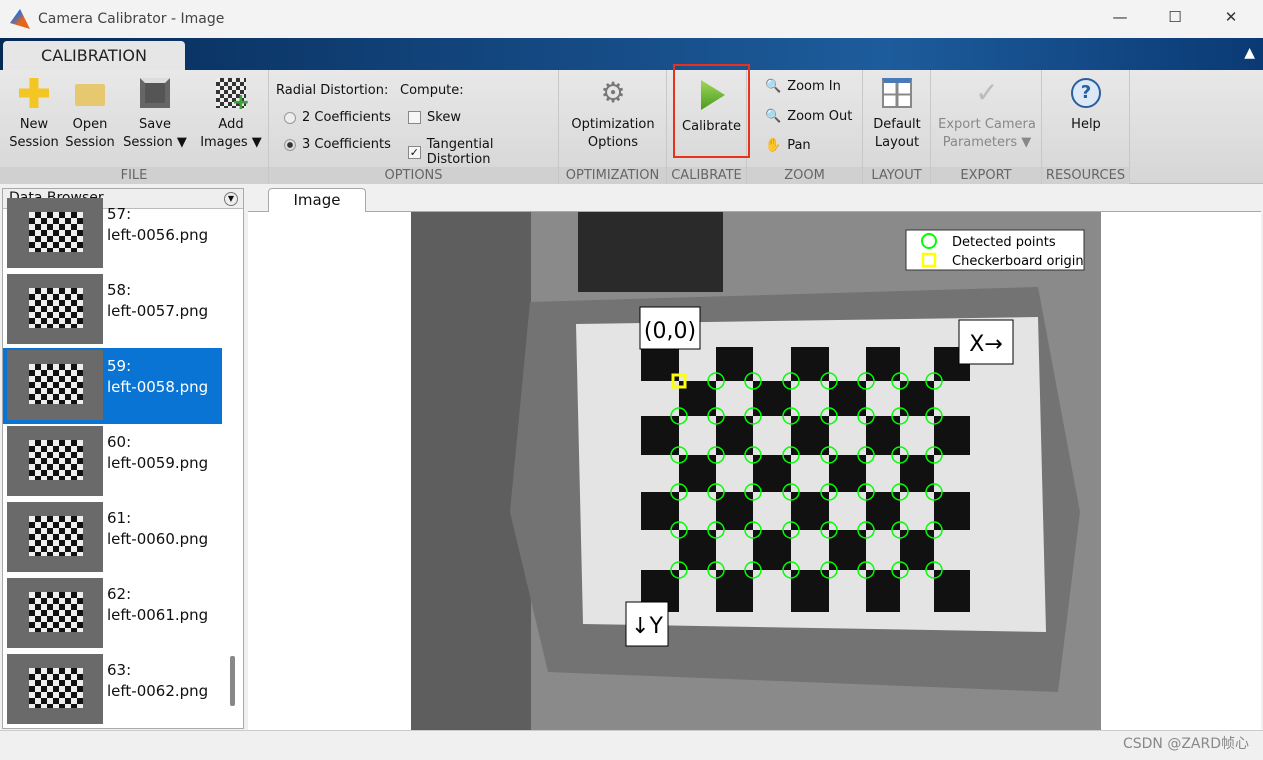  I want to click on group-export: ✓ Export Camera Parameters ▼ EXPORT, so click(986, 127).